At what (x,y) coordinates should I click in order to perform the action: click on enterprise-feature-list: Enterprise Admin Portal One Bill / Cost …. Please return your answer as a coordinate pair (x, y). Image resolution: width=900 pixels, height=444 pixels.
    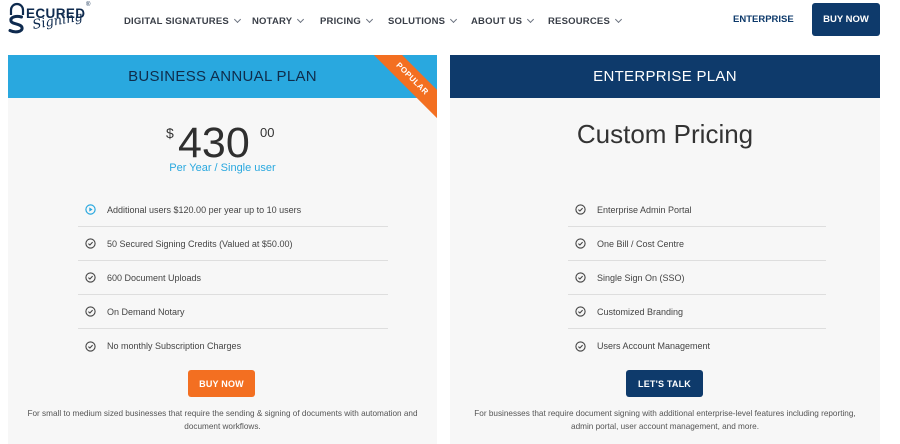
    Looking at the image, I should click on (697, 278).